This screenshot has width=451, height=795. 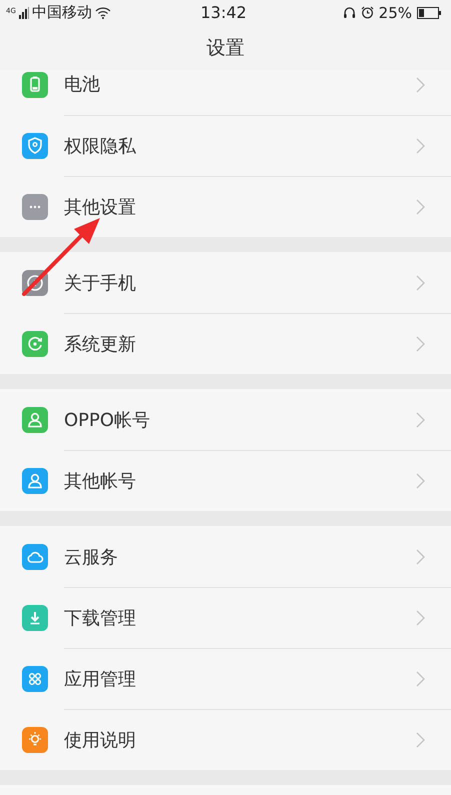 What do you see at coordinates (395, 13) in the screenshot?
I see `battery-percent: 25%` at bounding box center [395, 13].